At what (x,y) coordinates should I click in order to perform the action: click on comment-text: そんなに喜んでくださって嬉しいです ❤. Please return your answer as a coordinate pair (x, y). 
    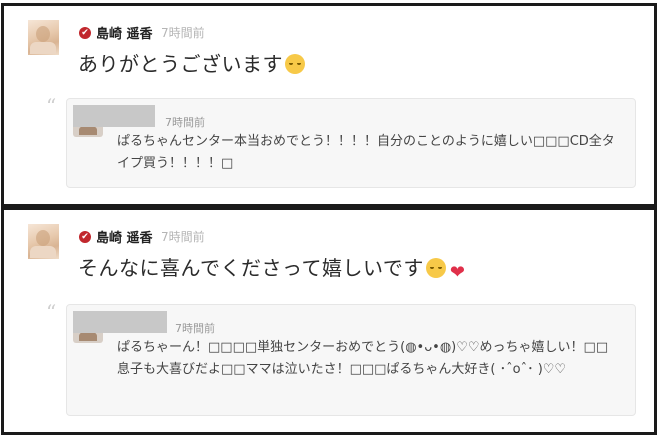
    Looking at the image, I should click on (272, 267).